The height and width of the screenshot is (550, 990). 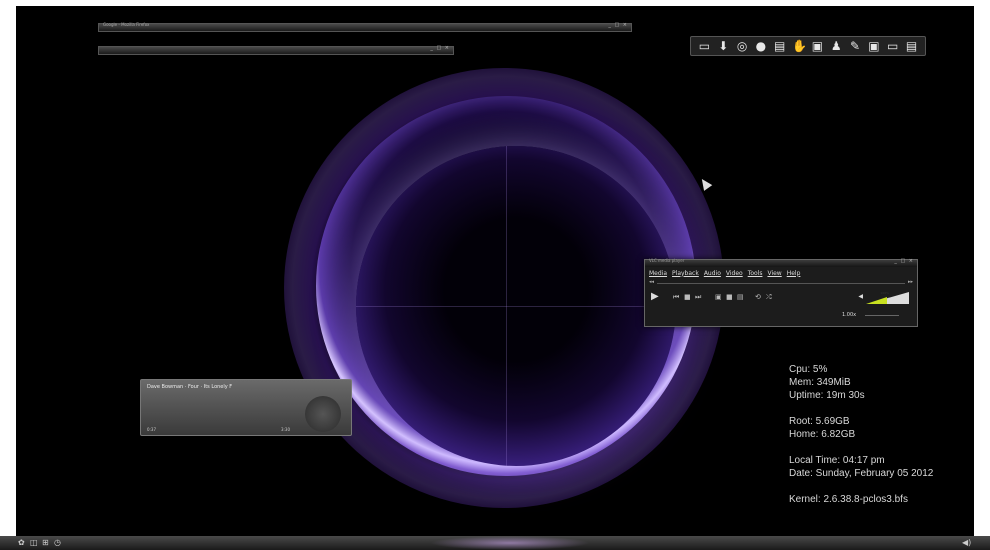 I want to click on shuffle-icon: ⤮, so click(x=769, y=297).